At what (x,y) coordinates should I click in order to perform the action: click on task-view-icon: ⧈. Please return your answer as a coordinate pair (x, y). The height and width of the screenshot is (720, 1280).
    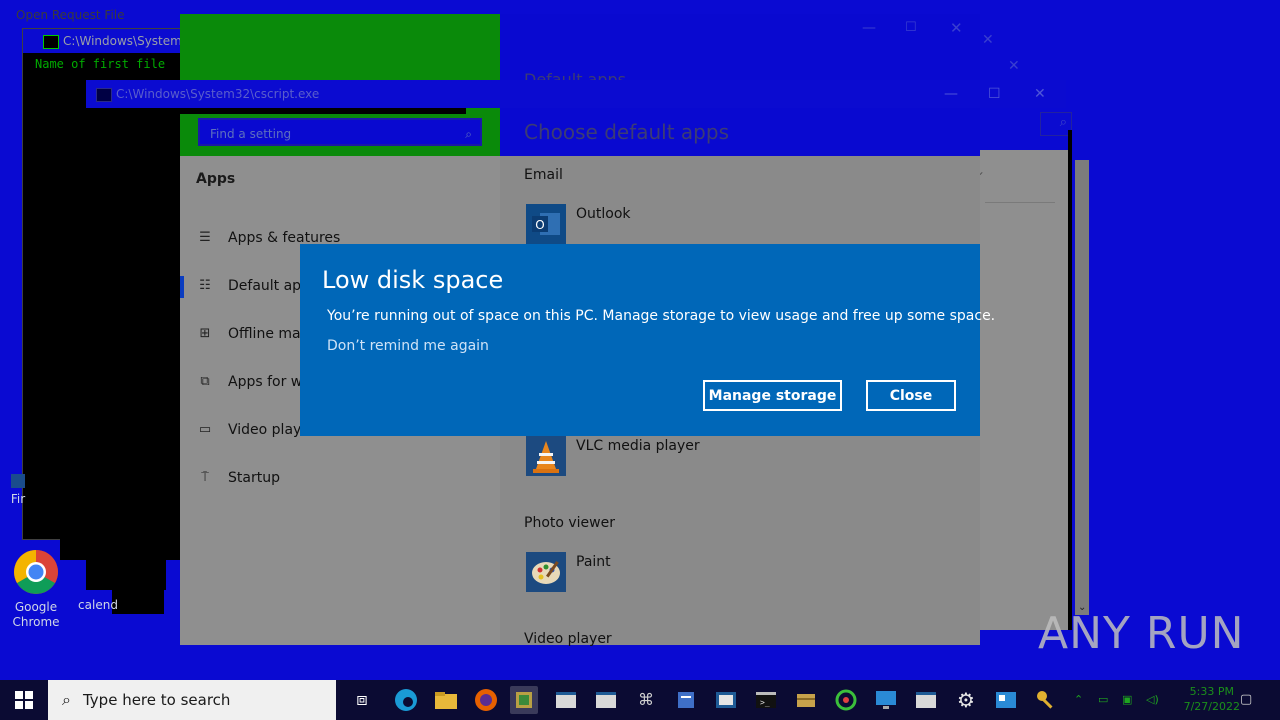
    Looking at the image, I should click on (362, 700).